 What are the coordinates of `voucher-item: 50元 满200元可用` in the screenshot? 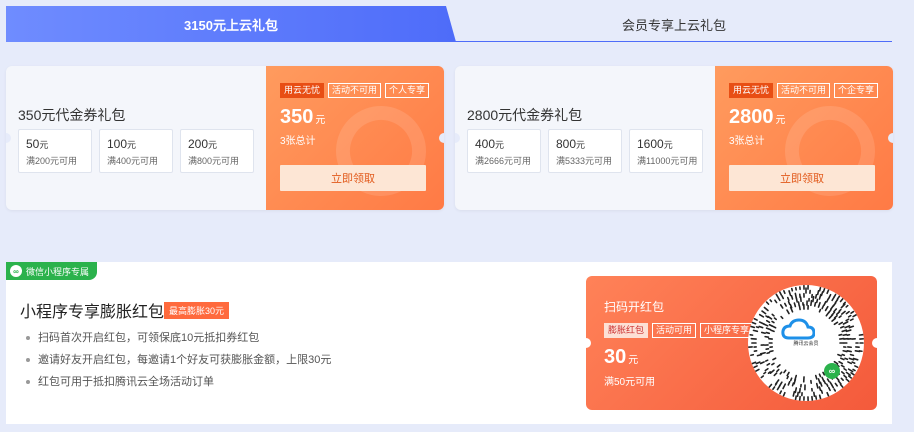 It's located at (55, 151).